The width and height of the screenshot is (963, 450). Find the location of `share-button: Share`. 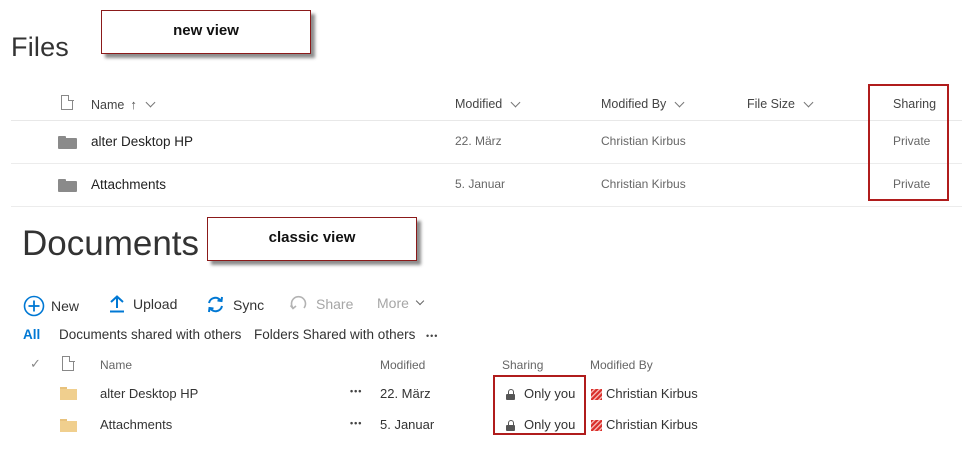

share-button: Share is located at coordinates (321, 304).